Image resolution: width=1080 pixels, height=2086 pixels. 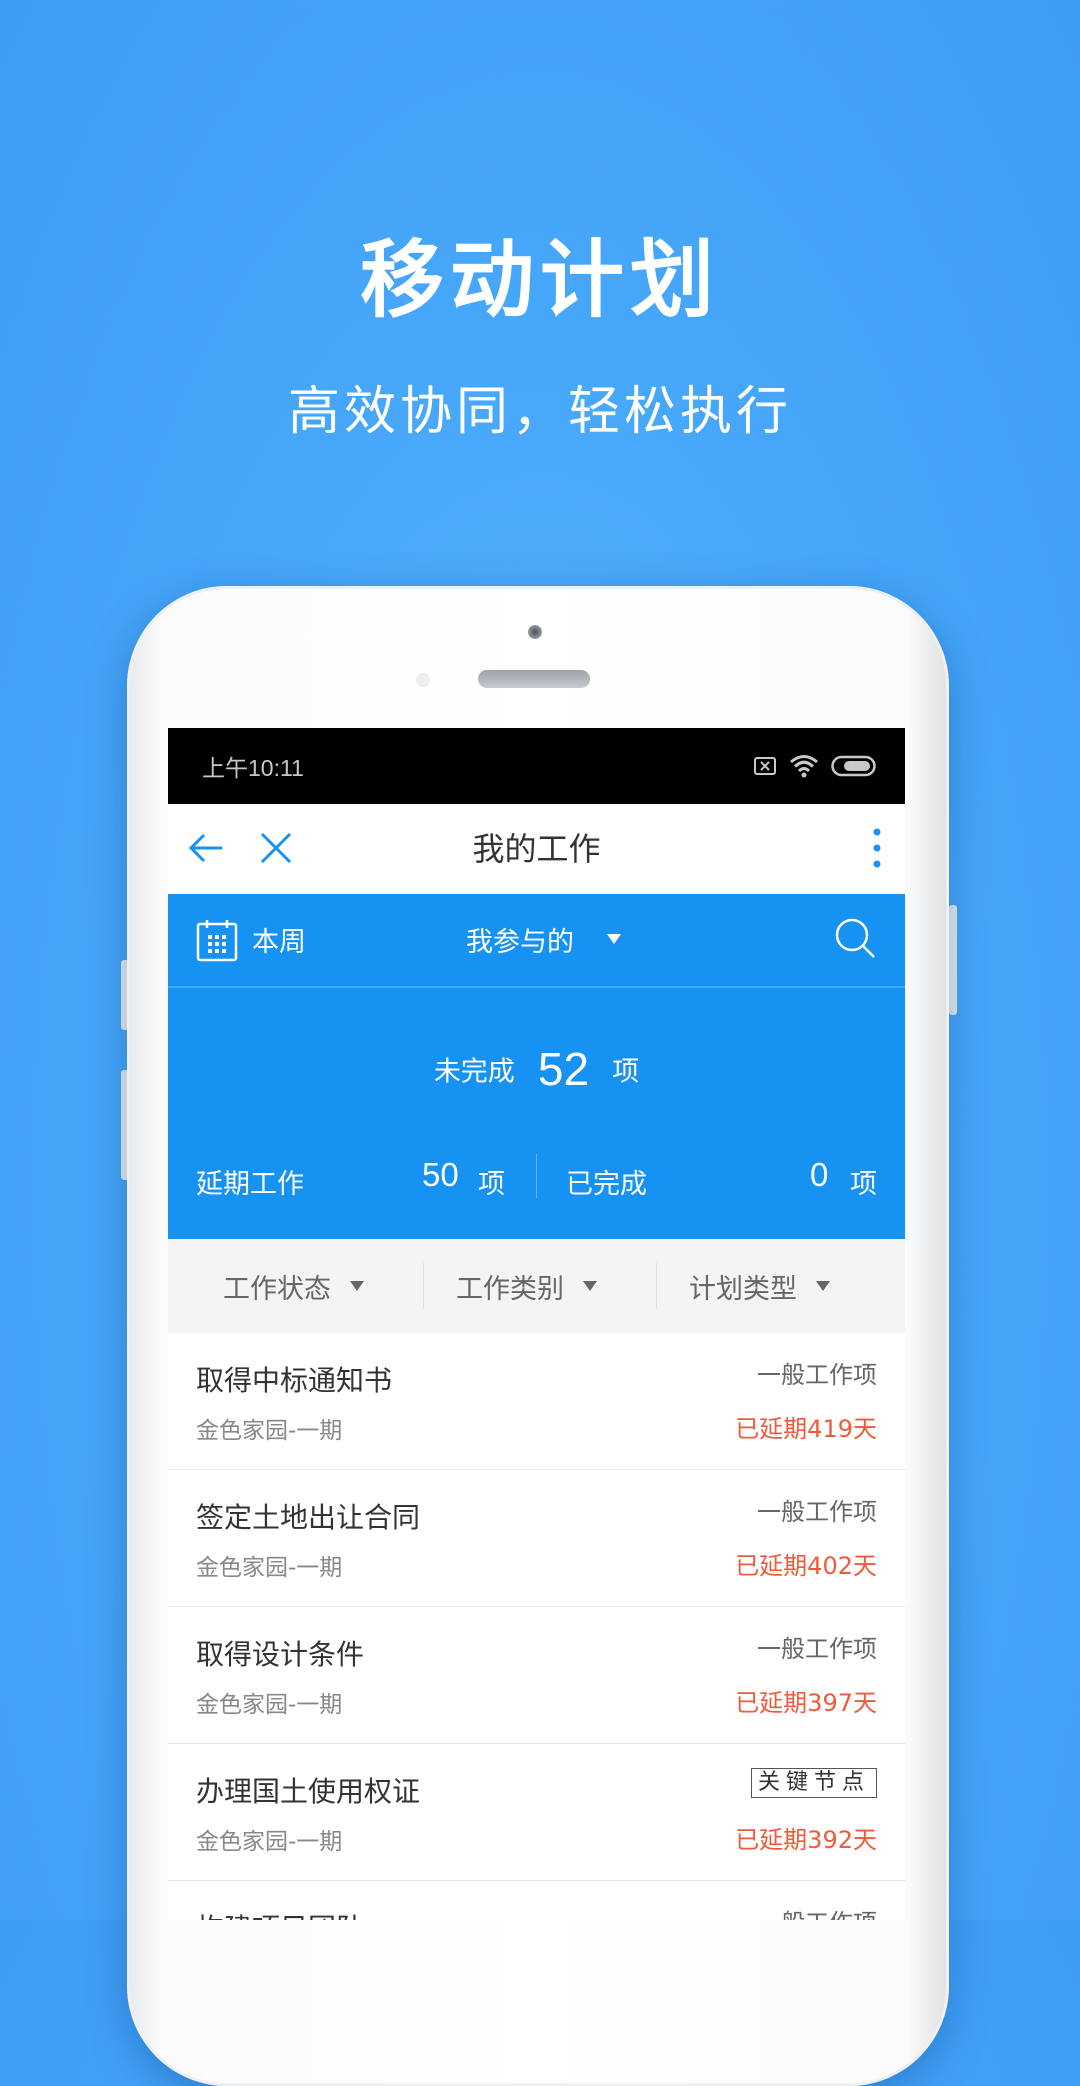 I want to click on filter-plan-type: 计划类型, so click(x=760, y=1286).